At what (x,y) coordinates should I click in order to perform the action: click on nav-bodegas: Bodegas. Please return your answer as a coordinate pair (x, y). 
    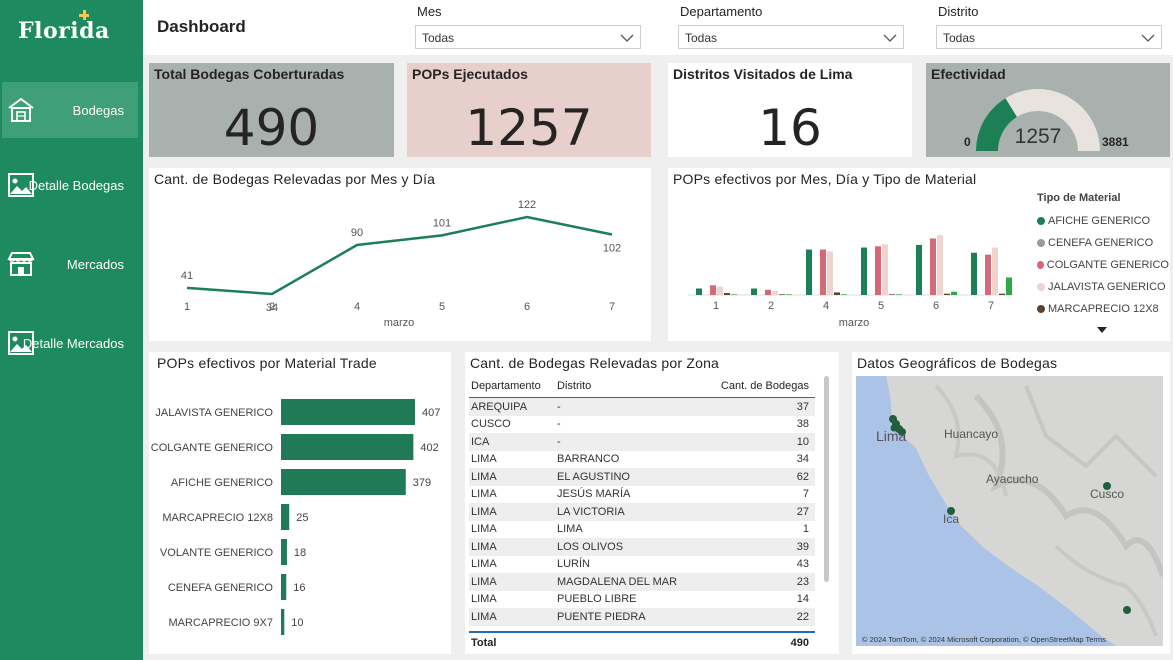
    Looking at the image, I should click on (70, 110).